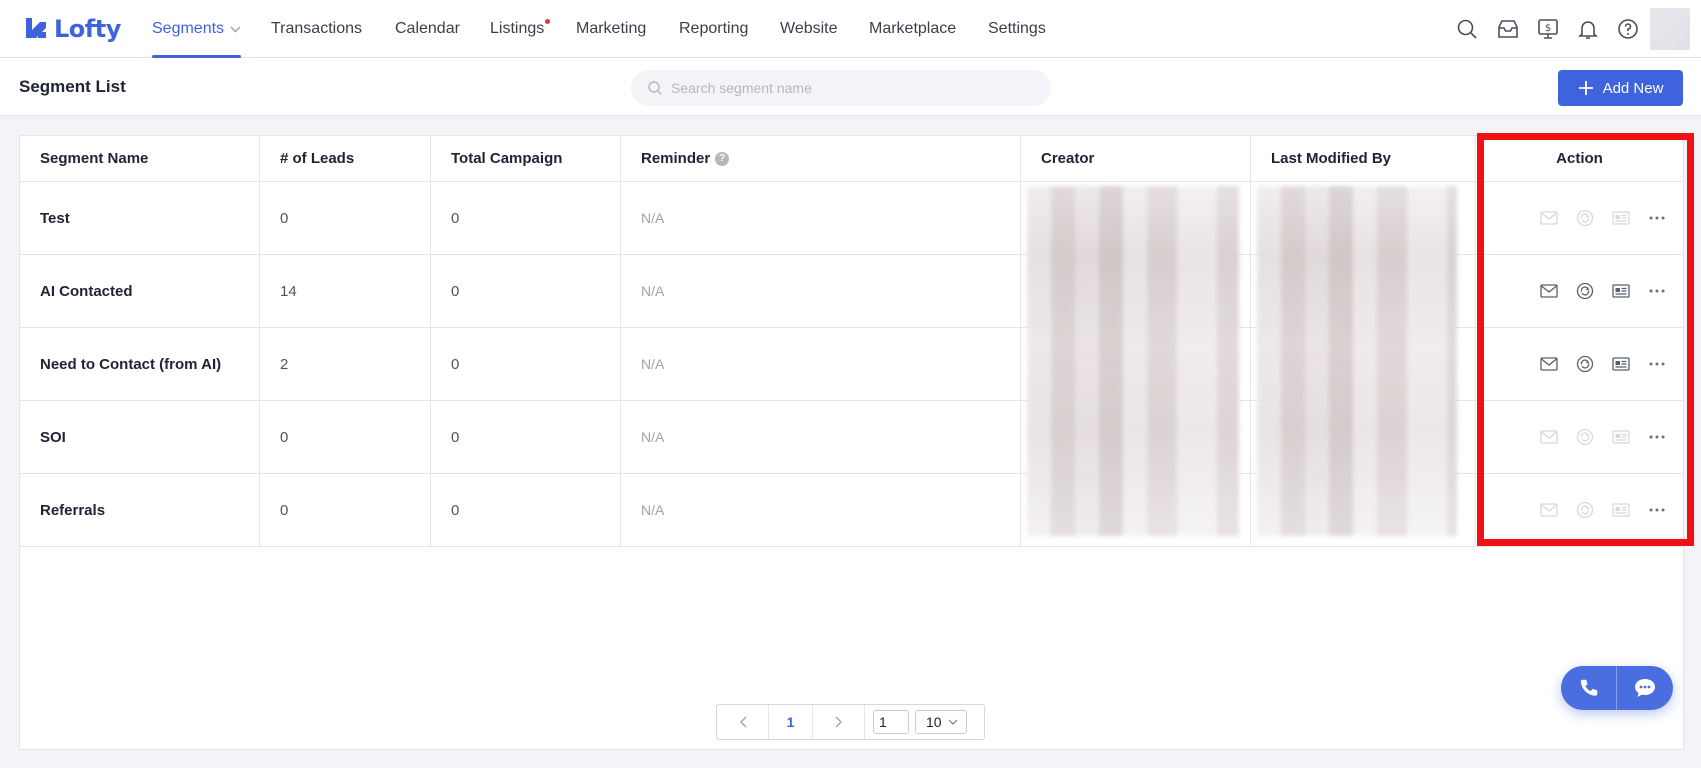 This screenshot has width=1701, height=768. What do you see at coordinates (912, 29) in the screenshot?
I see `nav-item-marketplace: Marketplace` at bounding box center [912, 29].